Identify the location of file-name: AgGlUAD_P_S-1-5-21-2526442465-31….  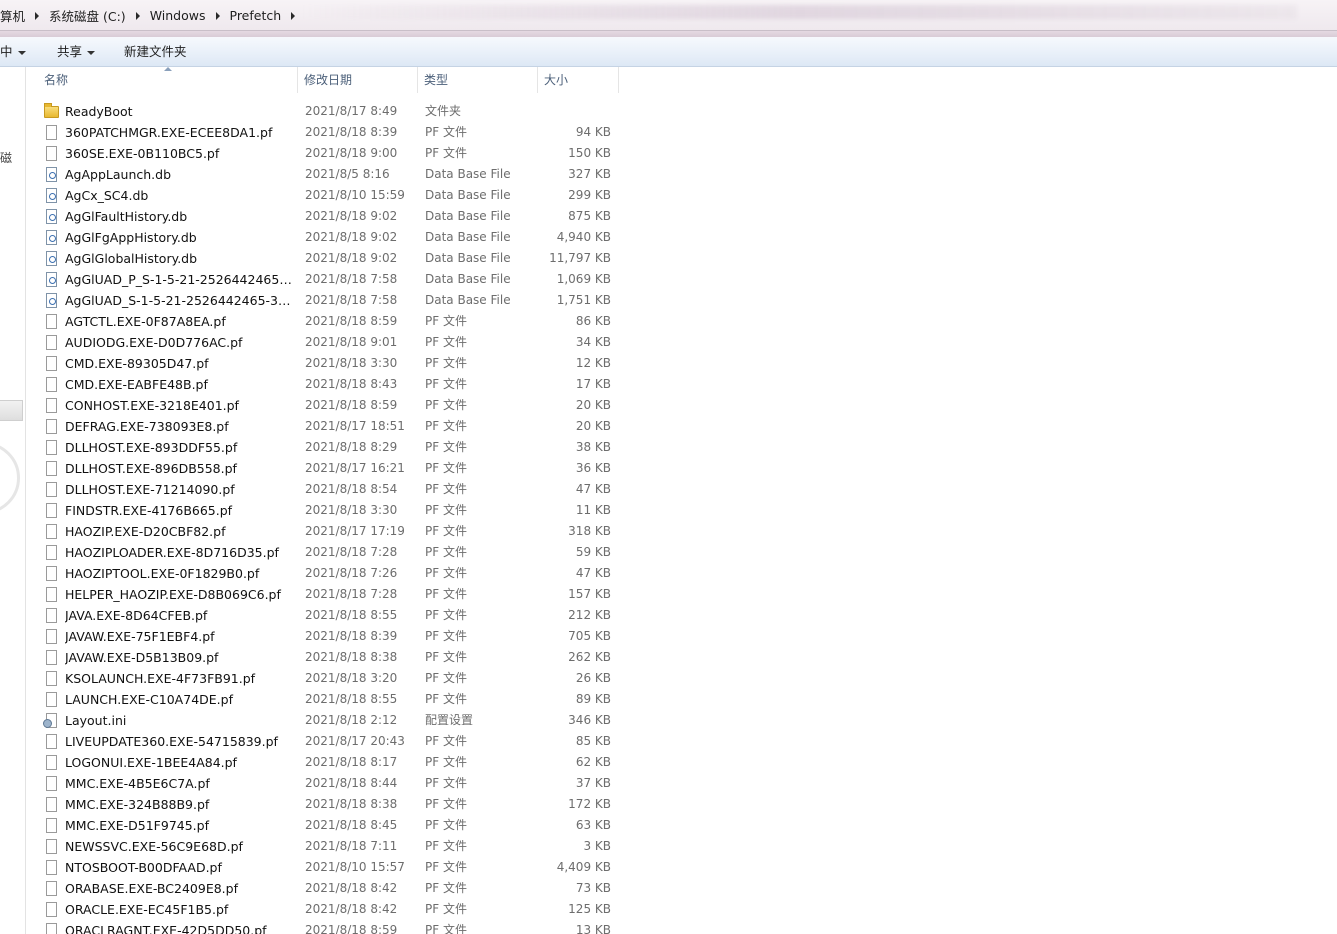
(179, 279).